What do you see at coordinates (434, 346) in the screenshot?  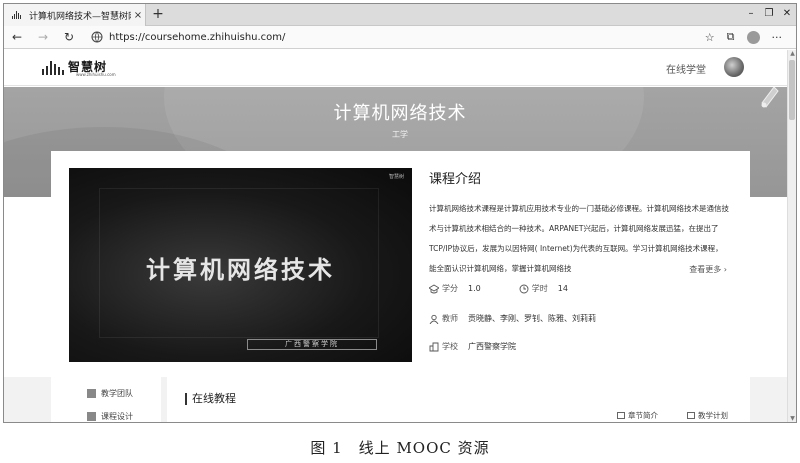 I see `school-building-icon` at bounding box center [434, 346].